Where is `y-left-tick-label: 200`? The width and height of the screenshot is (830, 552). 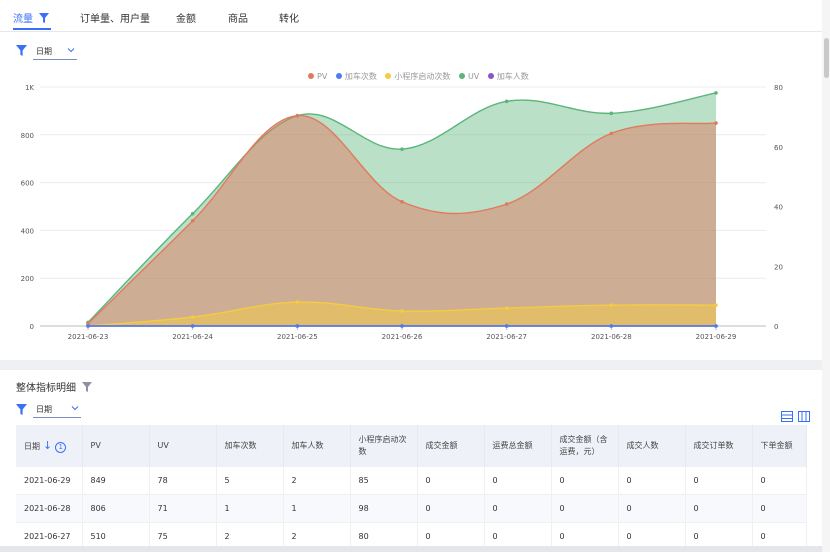 y-left-tick-label: 200 is located at coordinates (27, 279).